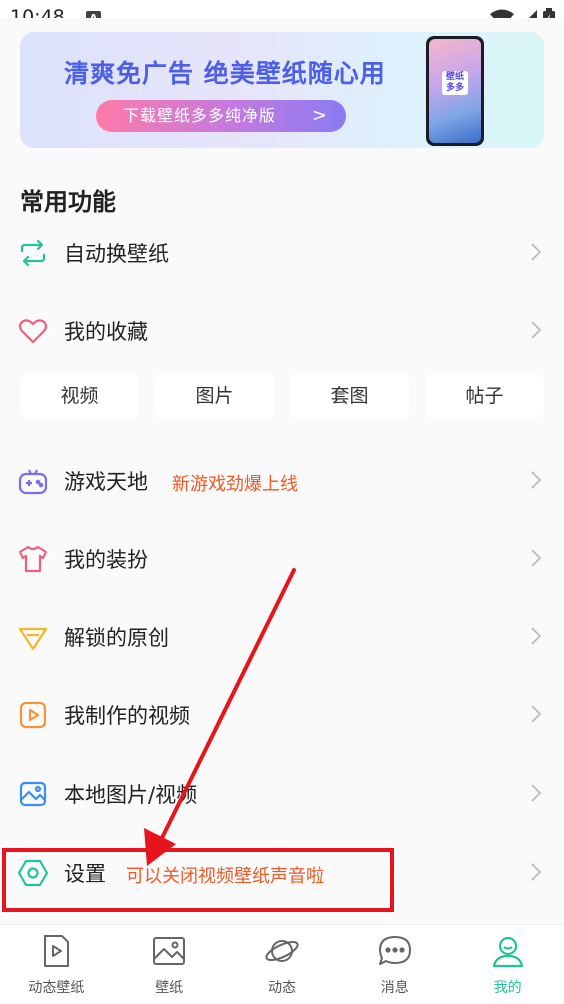  I want to click on heart-icon, so click(33, 331).